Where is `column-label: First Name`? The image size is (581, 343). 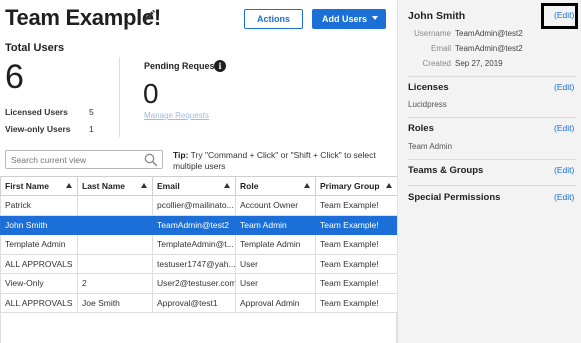 column-label: First Name is located at coordinates (27, 186).